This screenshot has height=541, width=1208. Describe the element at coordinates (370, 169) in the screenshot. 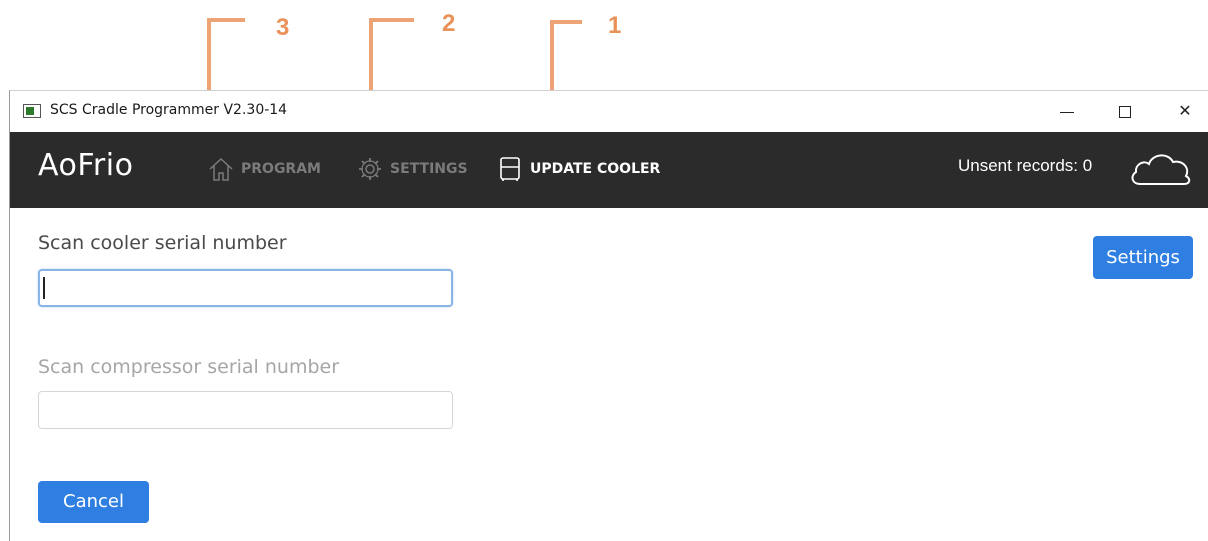

I see `gear-icon` at that location.